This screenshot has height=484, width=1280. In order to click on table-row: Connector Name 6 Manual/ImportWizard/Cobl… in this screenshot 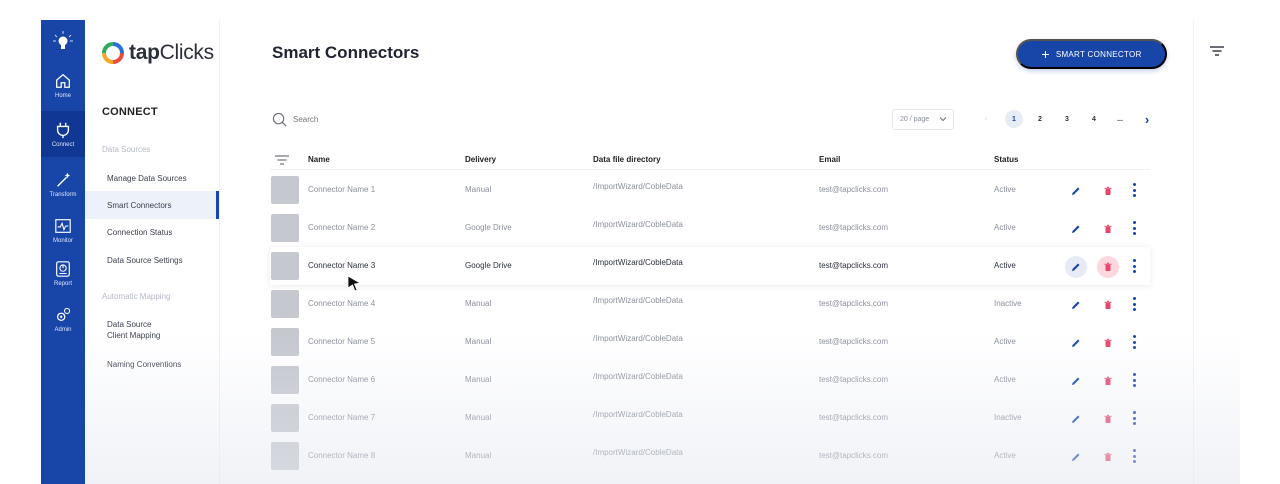, I will do `click(710, 380)`.